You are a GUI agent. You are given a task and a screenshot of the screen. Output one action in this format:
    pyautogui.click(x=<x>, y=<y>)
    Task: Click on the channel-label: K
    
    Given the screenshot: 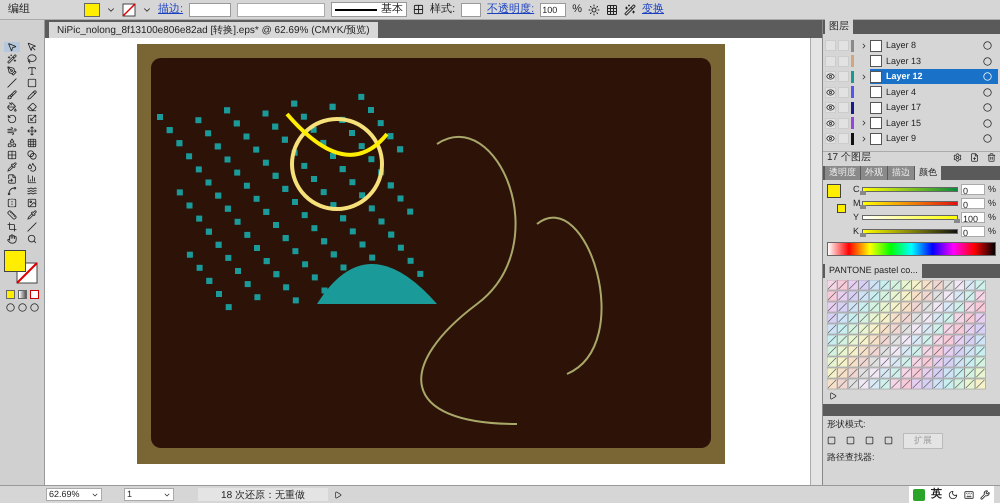 What is the action you would take?
    pyautogui.click(x=856, y=231)
    